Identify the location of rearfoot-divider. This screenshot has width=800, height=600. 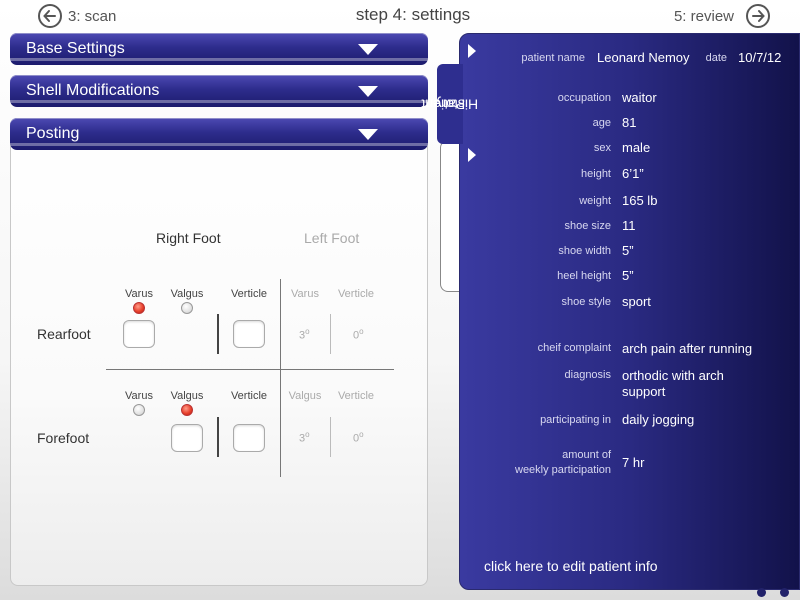
(218, 334).